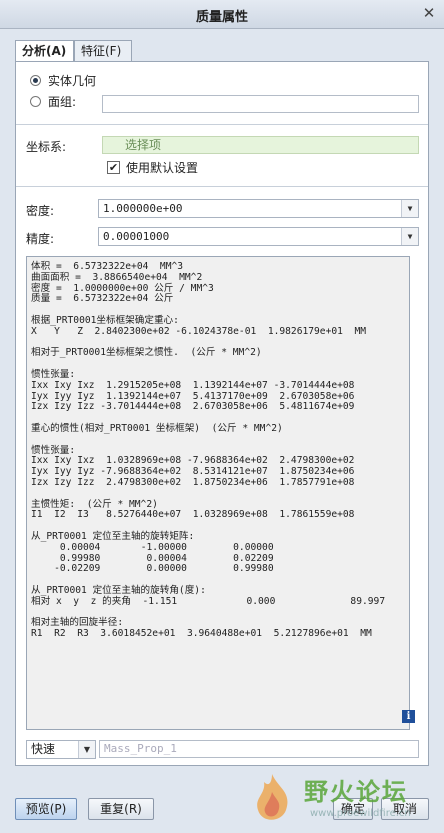 Image resolution: width=444 pixels, height=833 pixels. I want to click on quilt-field, so click(260, 104).